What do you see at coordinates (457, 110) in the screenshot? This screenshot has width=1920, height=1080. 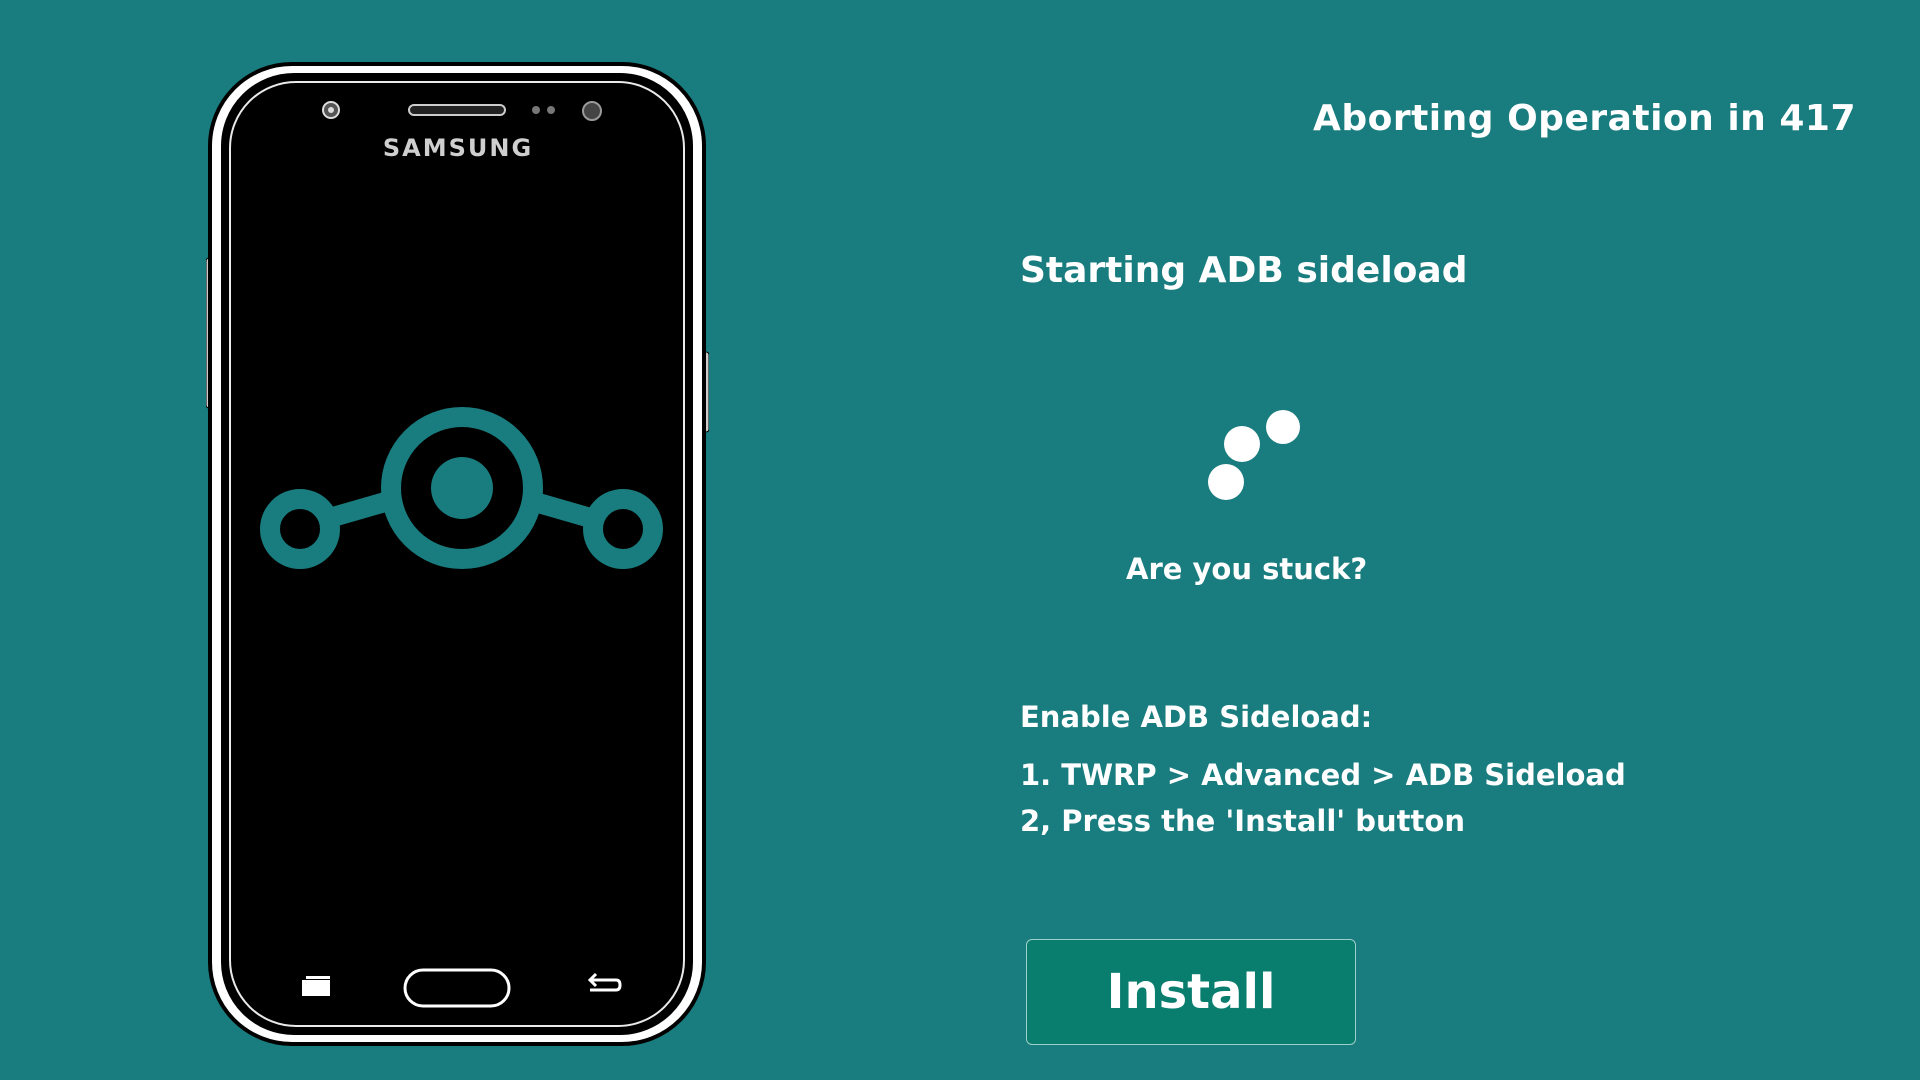 I see `earpiece-icon` at bounding box center [457, 110].